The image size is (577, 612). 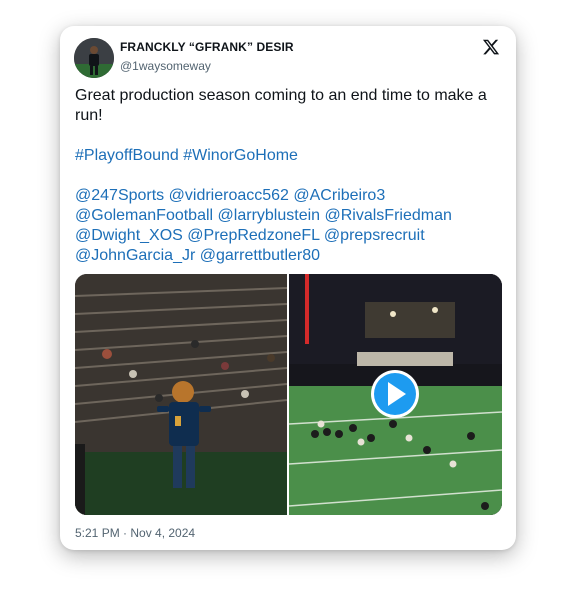 What do you see at coordinates (395, 394) in the screenshot?
I see `play-icon` at bounding box center [395, 394].